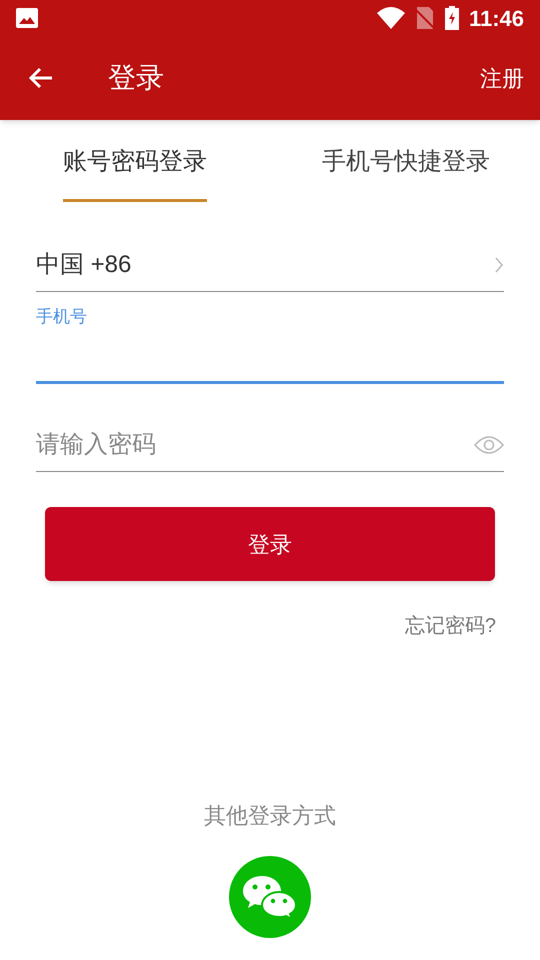 The width and height of the screenshot is (540, 960). Describe the element at coordinates (270, 897) in the screenshot. I see `chat-bubbles-icon` at that location.